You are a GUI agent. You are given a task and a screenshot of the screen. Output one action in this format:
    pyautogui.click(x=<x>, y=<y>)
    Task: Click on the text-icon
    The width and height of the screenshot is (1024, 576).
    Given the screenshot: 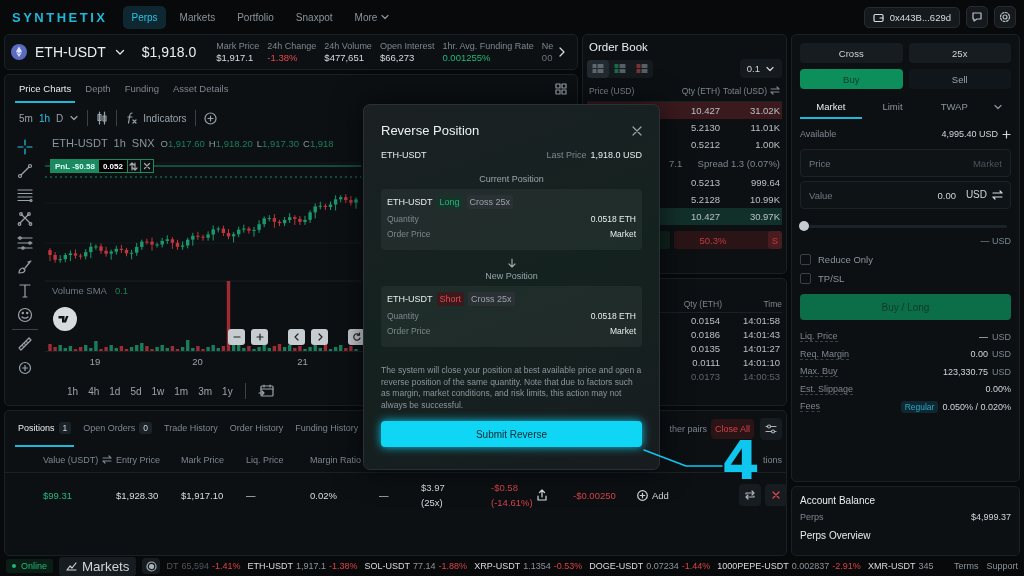 What is the action you would take?
    pyautogui.click(x=25, y=291)
    